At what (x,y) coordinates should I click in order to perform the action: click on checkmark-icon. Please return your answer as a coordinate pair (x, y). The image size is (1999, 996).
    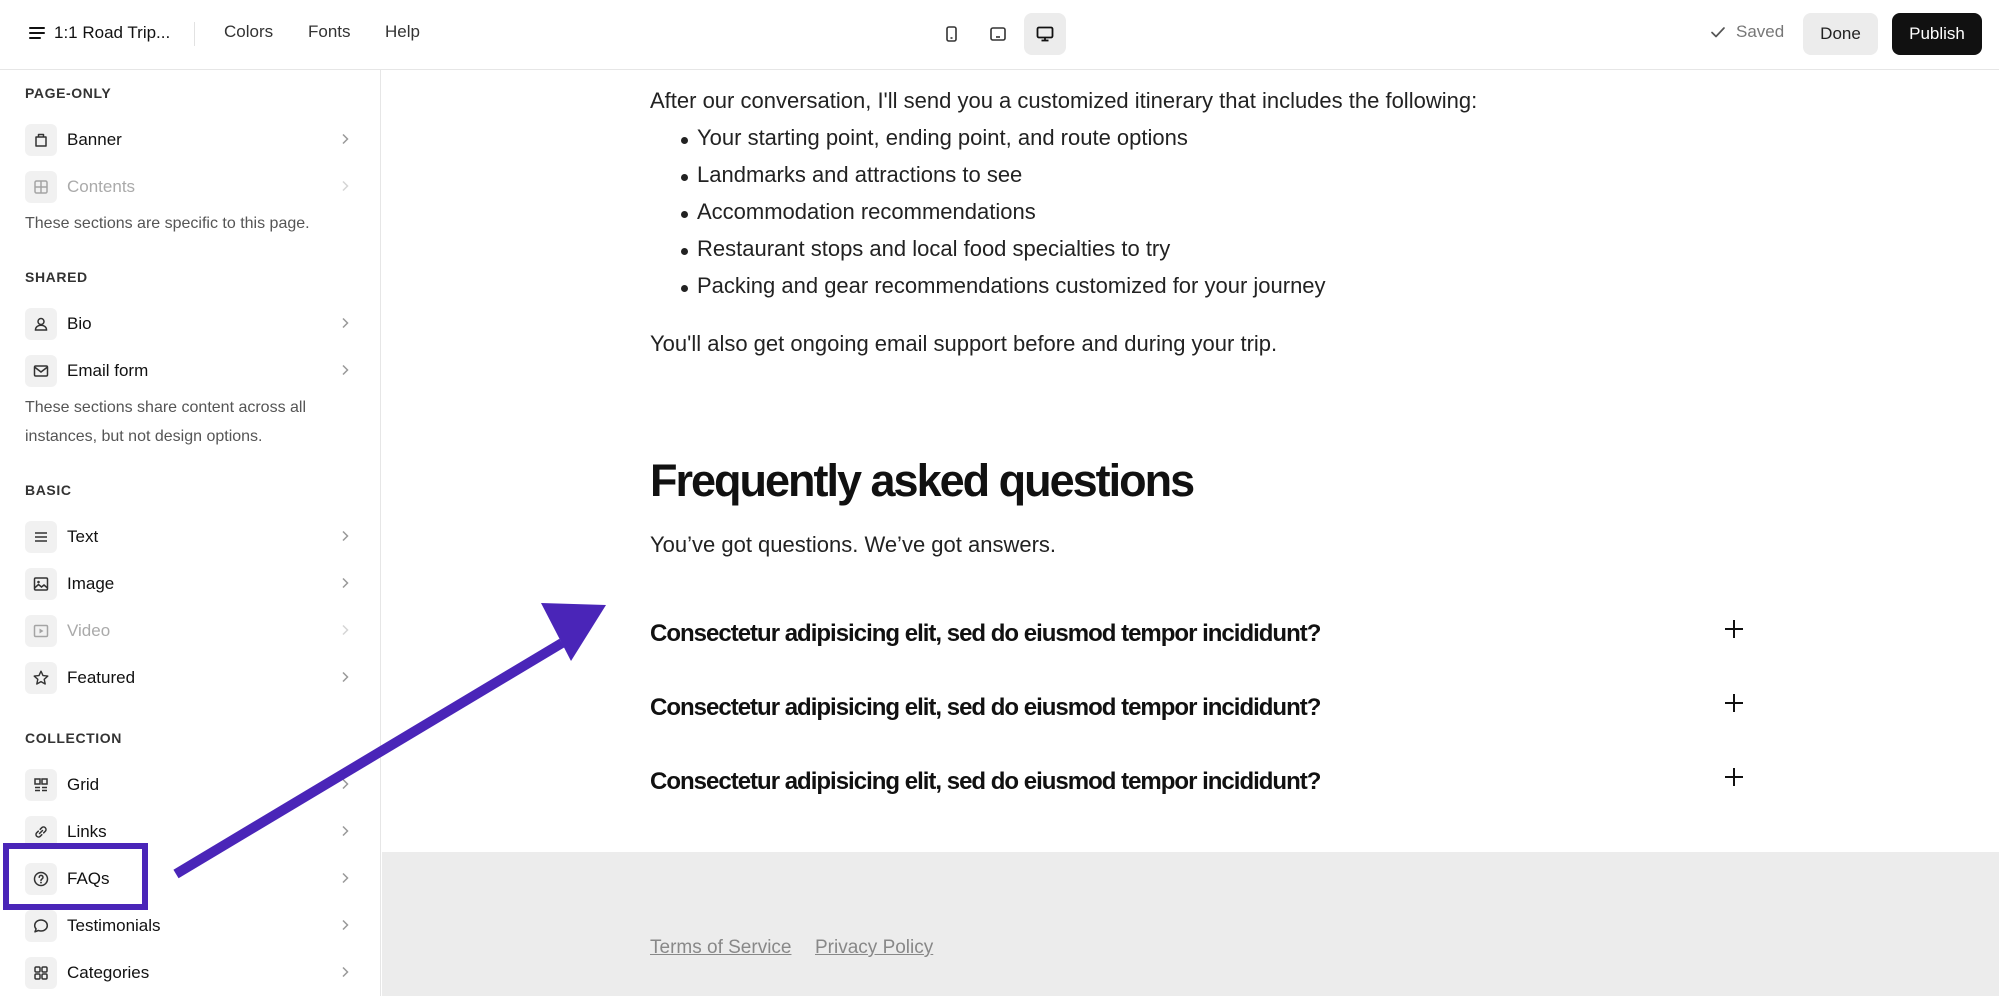
    Looking at the image, I should click on (1718, 32).